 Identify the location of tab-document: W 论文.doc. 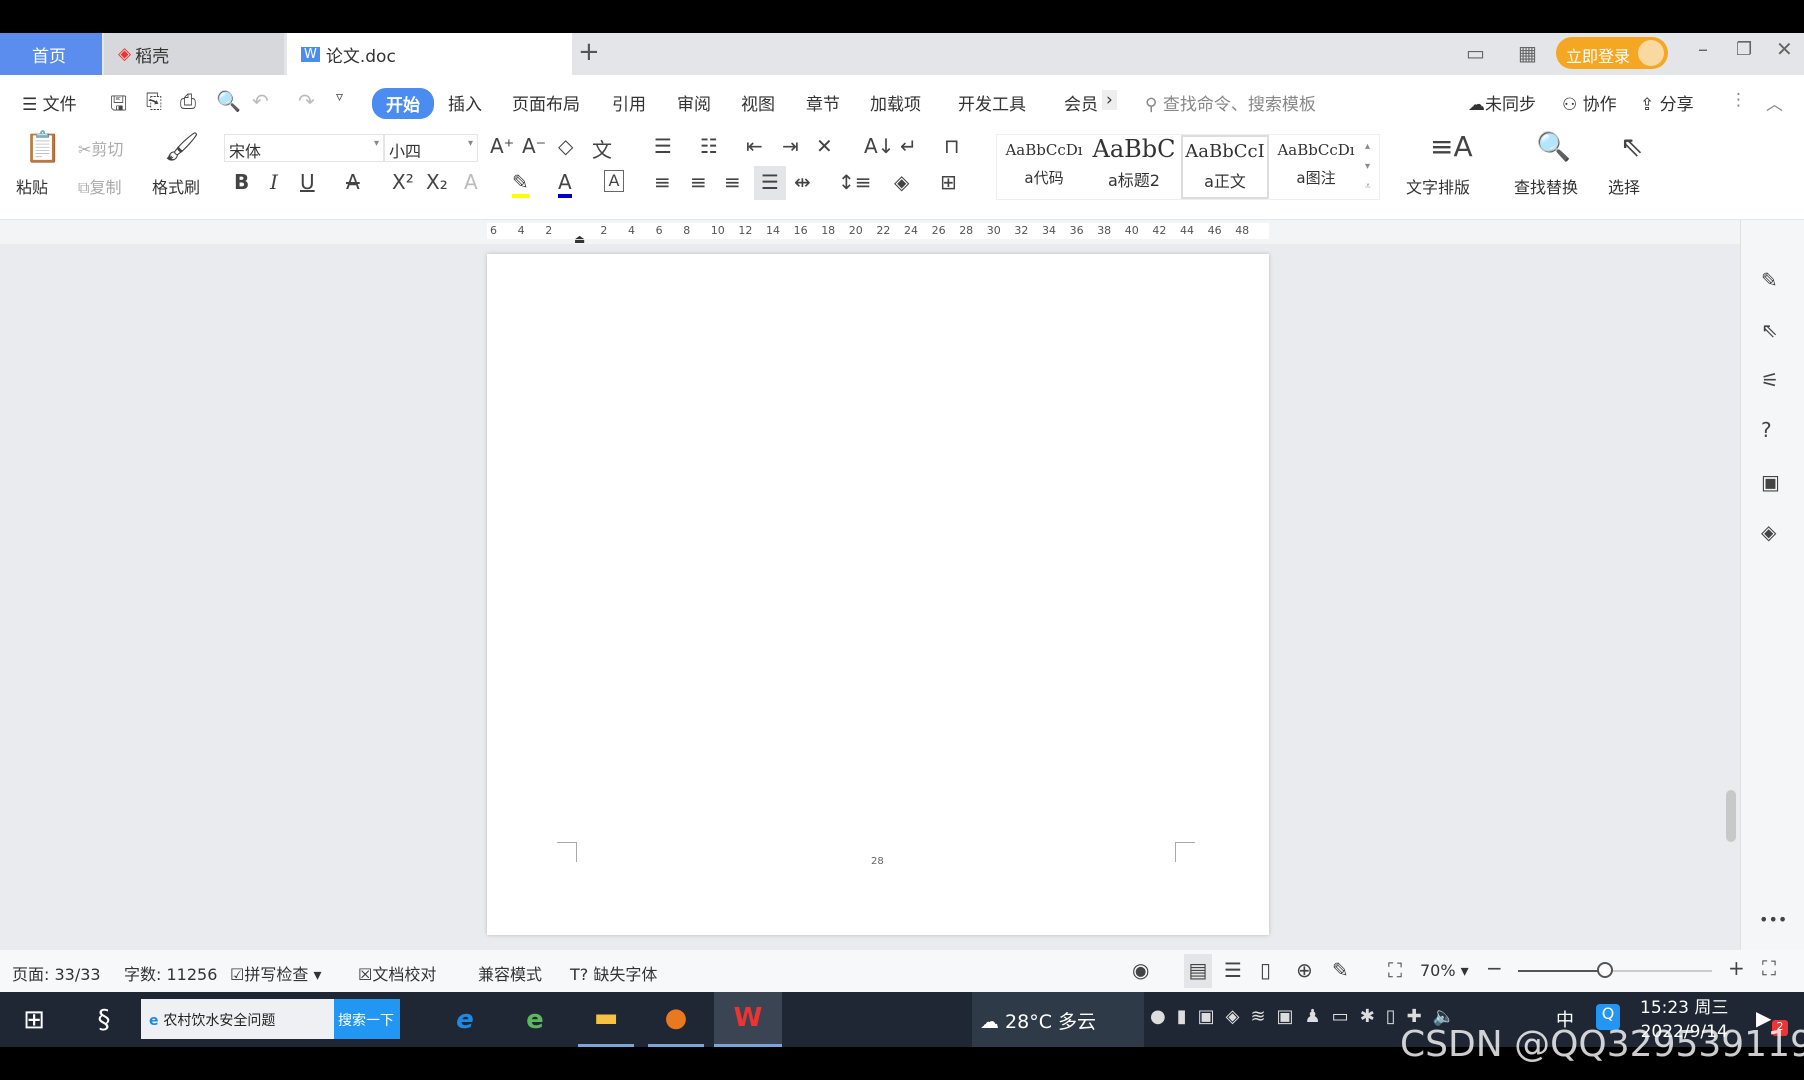
(429, 54).